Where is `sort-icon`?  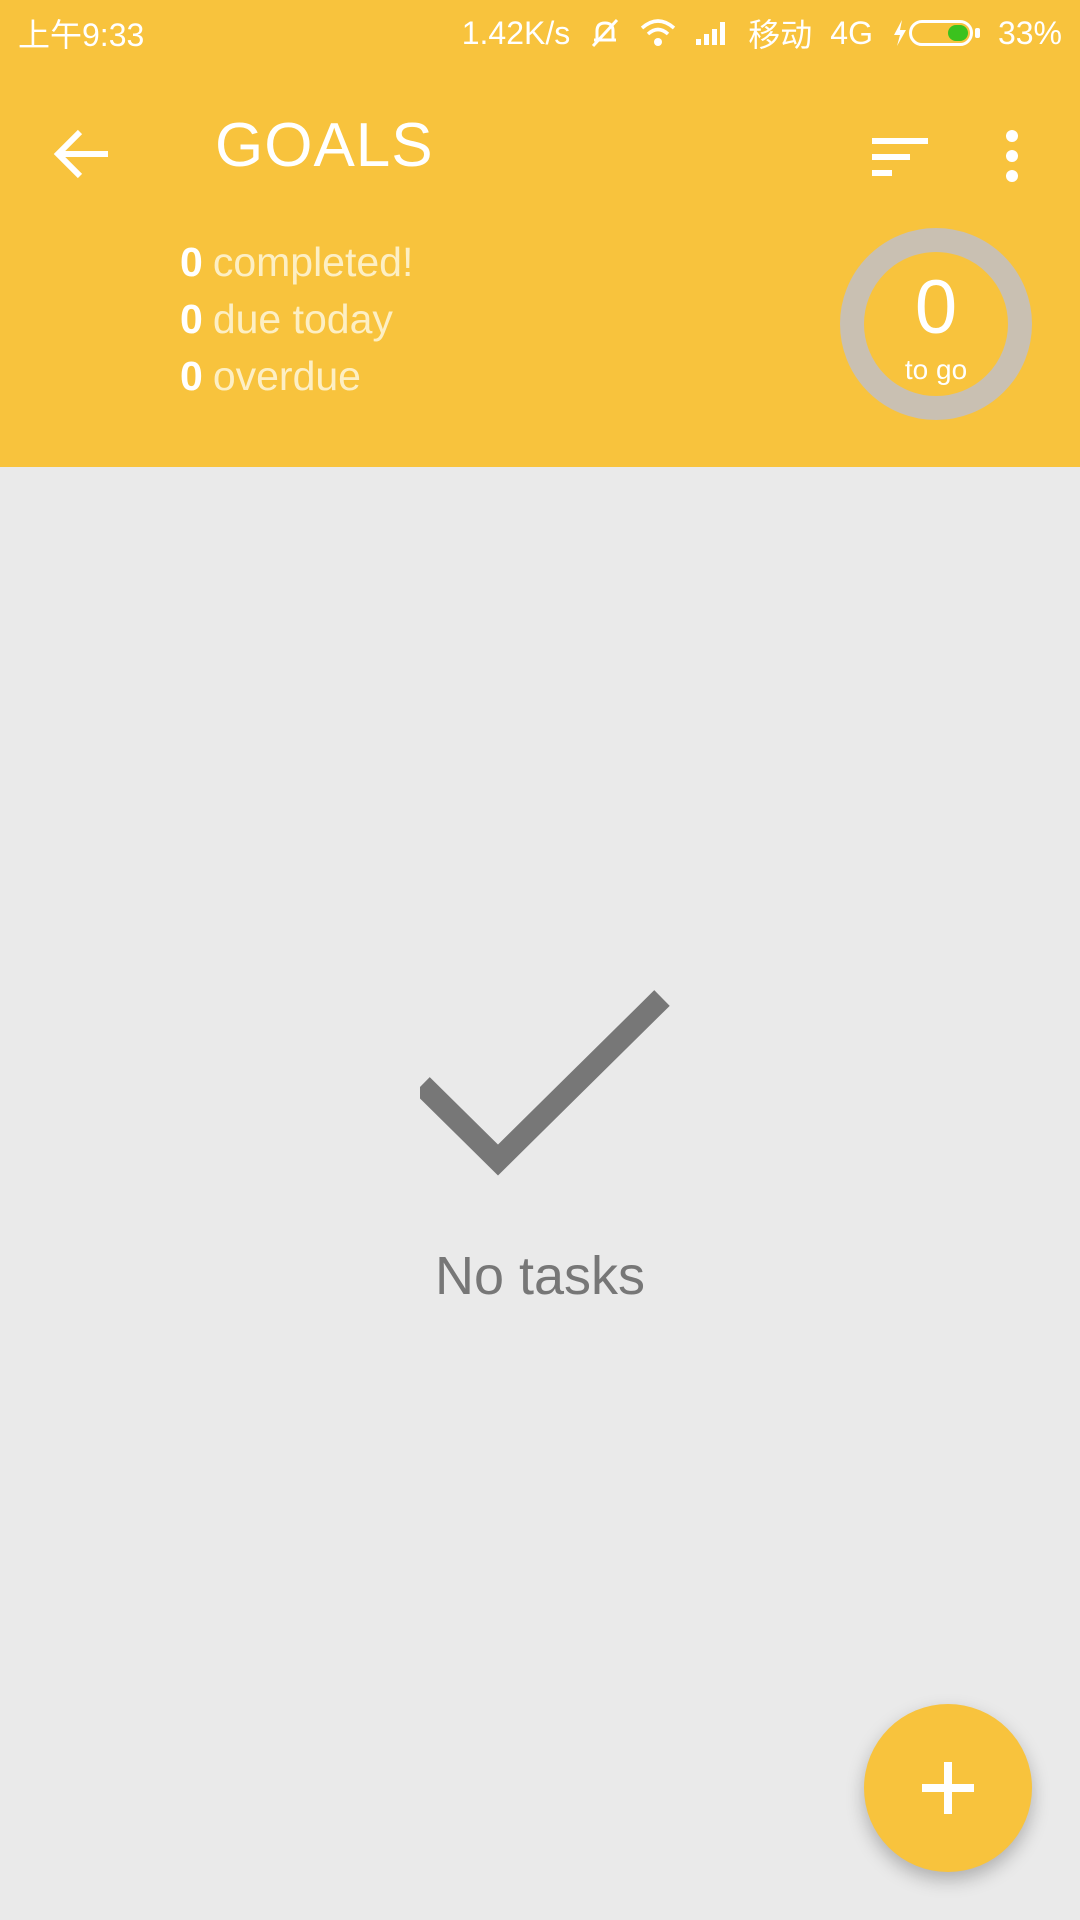 sort-icon is located at coordinates (900, 157).